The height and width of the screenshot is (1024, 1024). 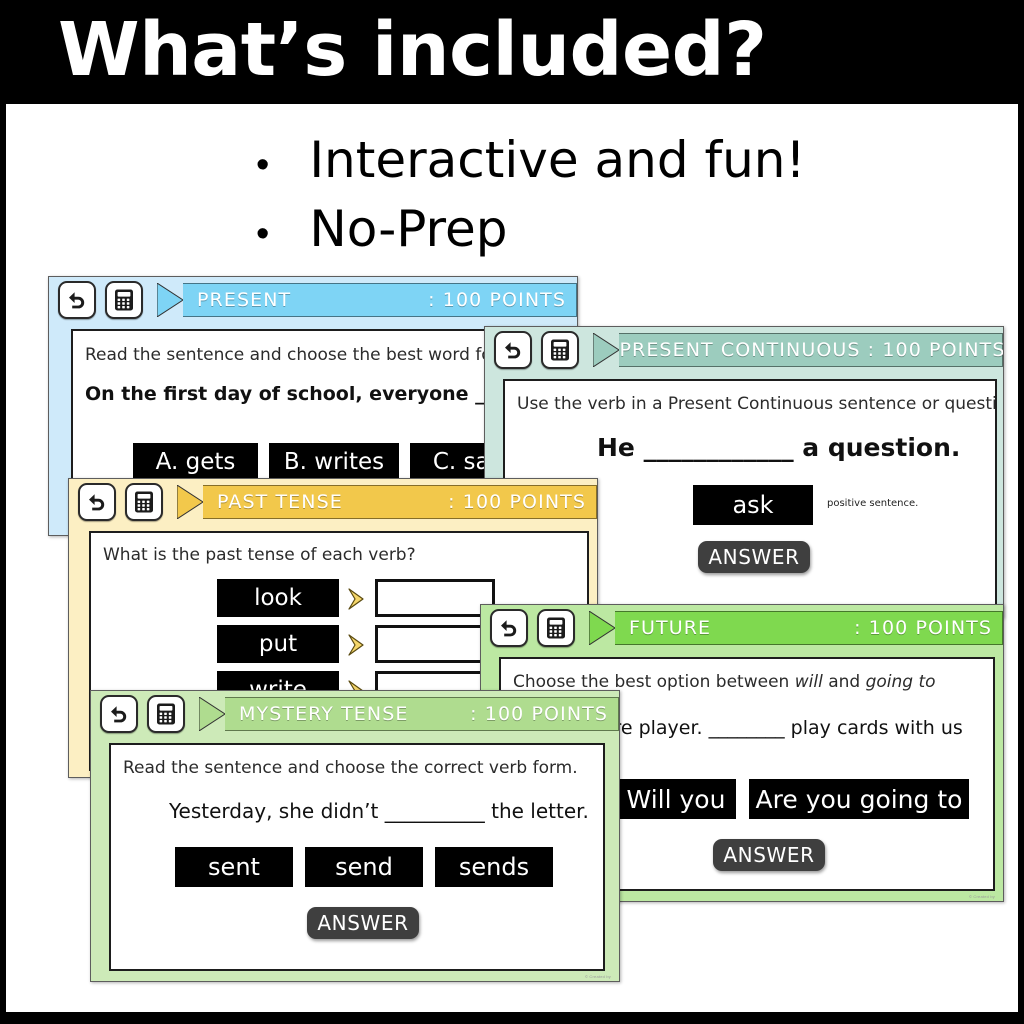 I want to click on card-title: FUTURE, so click(x=670, y=628).